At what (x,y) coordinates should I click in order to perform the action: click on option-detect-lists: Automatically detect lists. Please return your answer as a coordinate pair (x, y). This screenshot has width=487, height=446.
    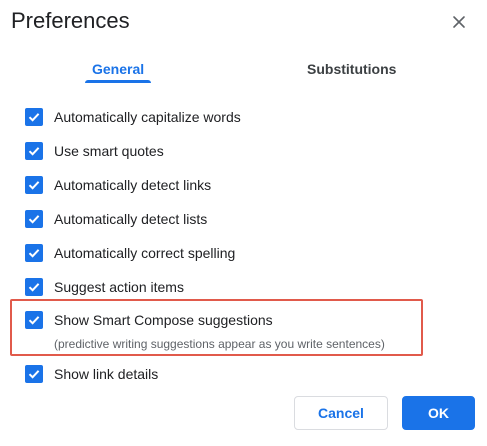
    Looking at the image, I should click on (116, 219).